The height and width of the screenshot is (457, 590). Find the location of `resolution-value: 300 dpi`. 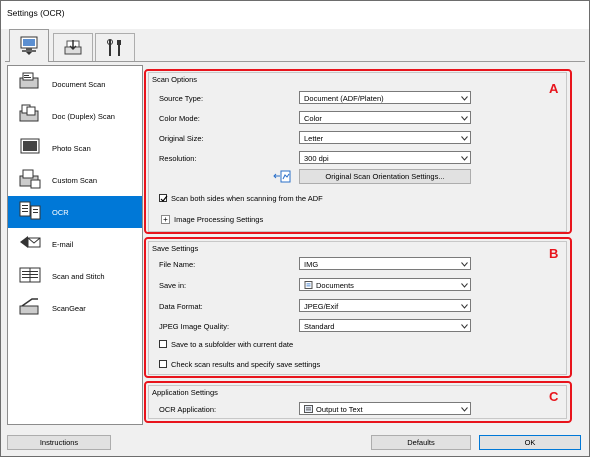

resolution-value: 300 dpi is located at coordinates (316, 158).